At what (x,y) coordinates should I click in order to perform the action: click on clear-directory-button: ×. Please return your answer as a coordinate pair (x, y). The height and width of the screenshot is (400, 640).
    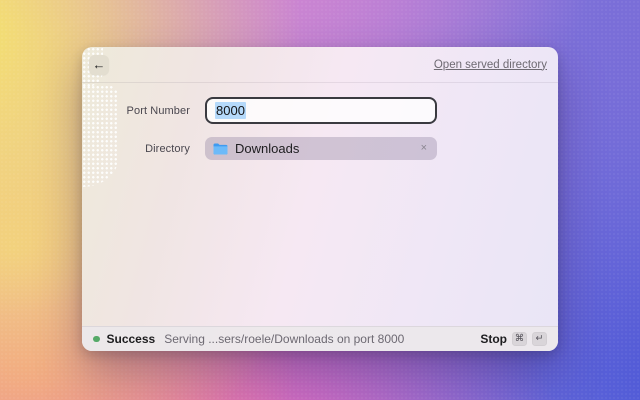
    Looking at the image, I should click on (424, 148).